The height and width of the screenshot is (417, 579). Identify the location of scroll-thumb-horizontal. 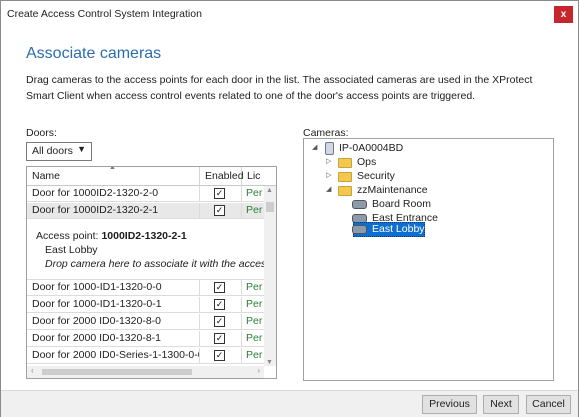
(117, 372).